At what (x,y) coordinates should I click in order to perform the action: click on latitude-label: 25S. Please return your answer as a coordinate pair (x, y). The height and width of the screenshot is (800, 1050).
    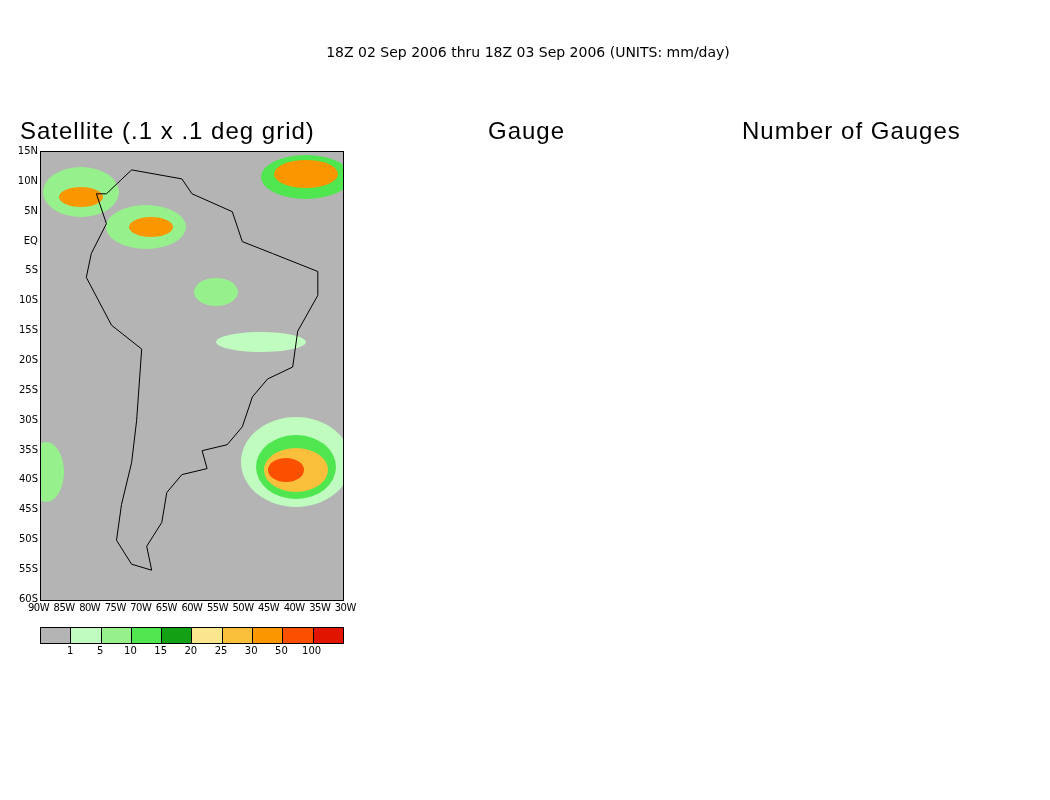
    Looking at the image, I should click on (28, 389).